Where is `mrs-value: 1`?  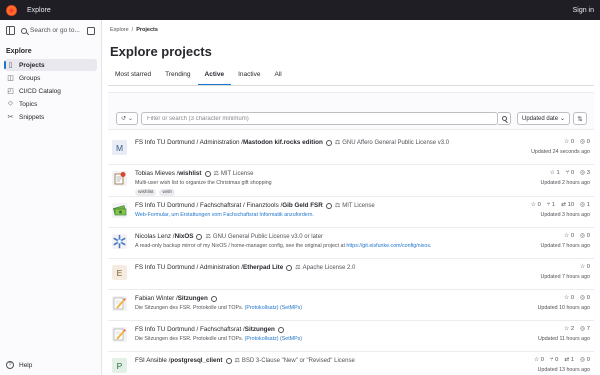 mrs-value: 1 is located at coordinates (572, 360).